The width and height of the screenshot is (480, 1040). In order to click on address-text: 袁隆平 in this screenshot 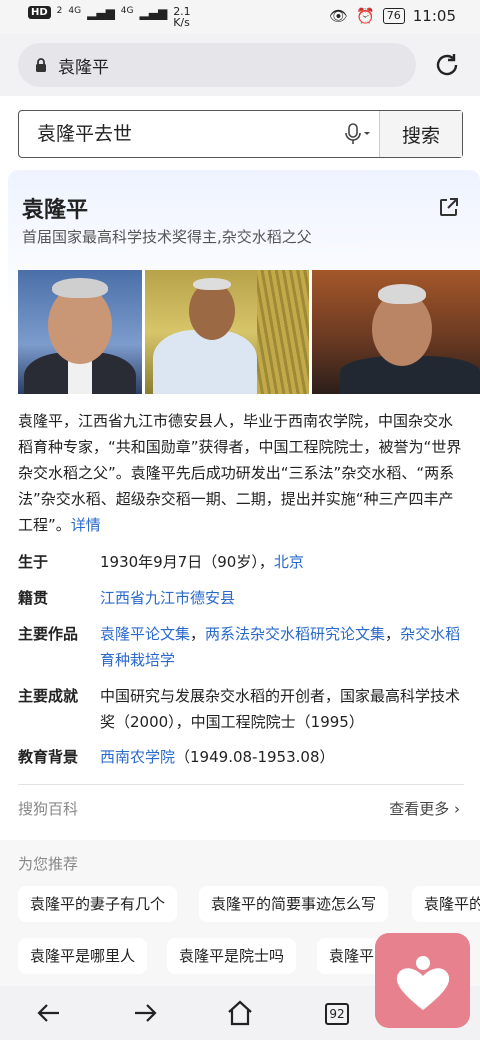, I will do `click(83, 67)`.